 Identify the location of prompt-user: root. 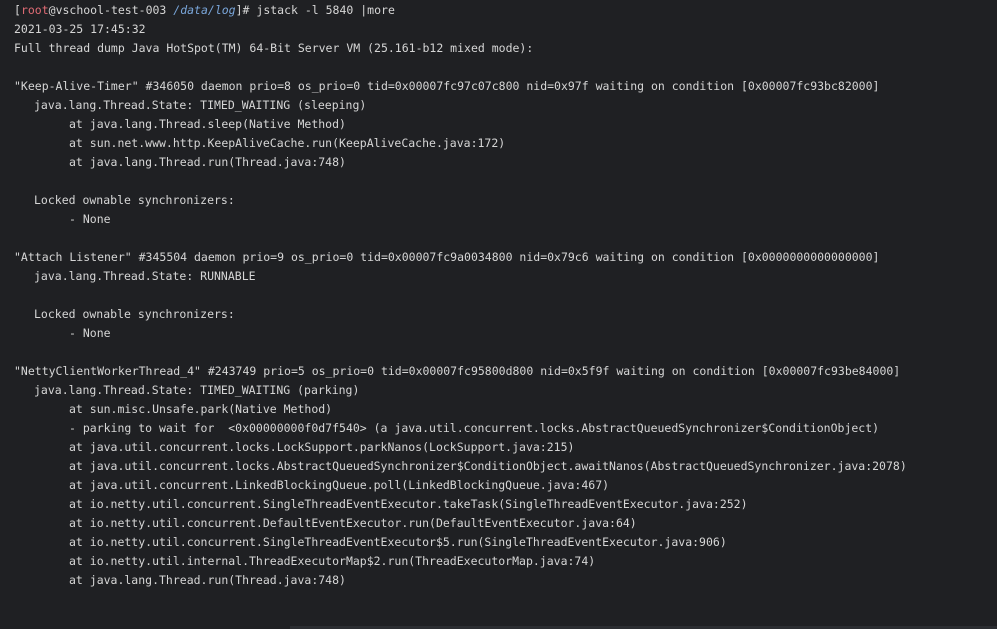
(34, 10).